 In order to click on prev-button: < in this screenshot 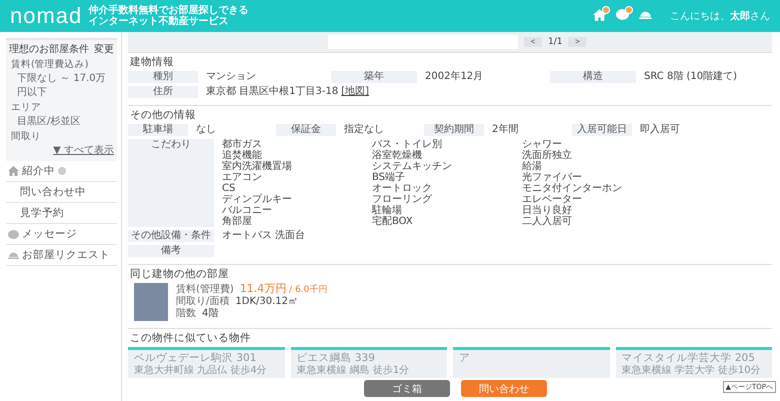, I will do `click(533, 42)`.